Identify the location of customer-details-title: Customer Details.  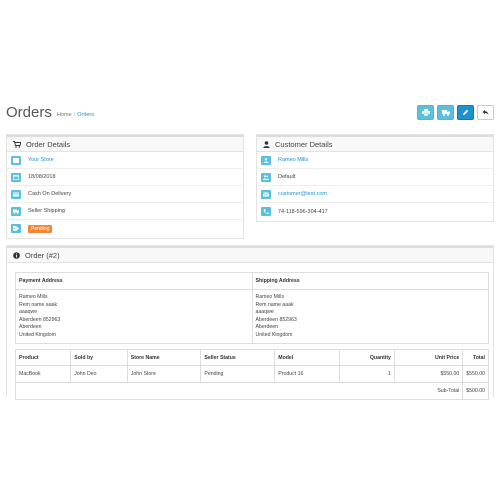
(304, 144).